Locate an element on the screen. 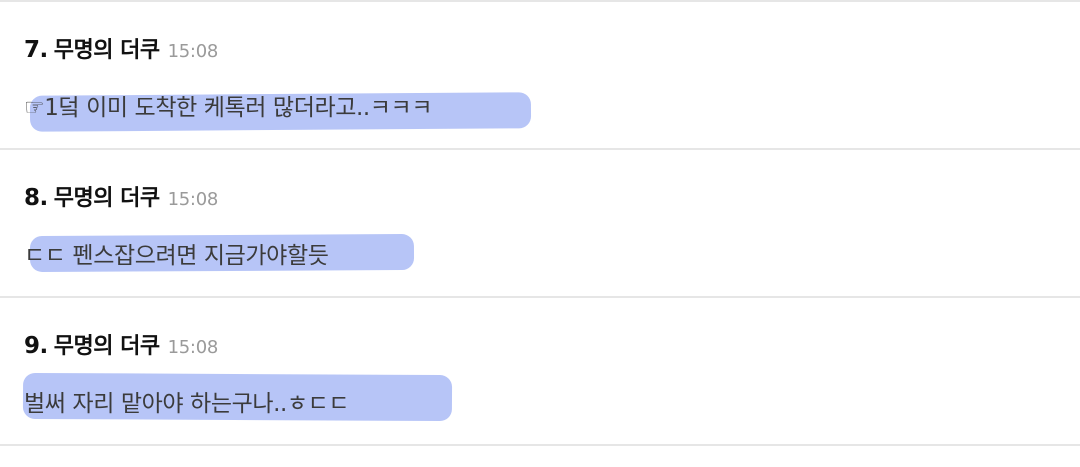 The image size is (1080, 467). comment-header: 9. 무명의 더쿠 15:08 is located at coordinates (121, 344).